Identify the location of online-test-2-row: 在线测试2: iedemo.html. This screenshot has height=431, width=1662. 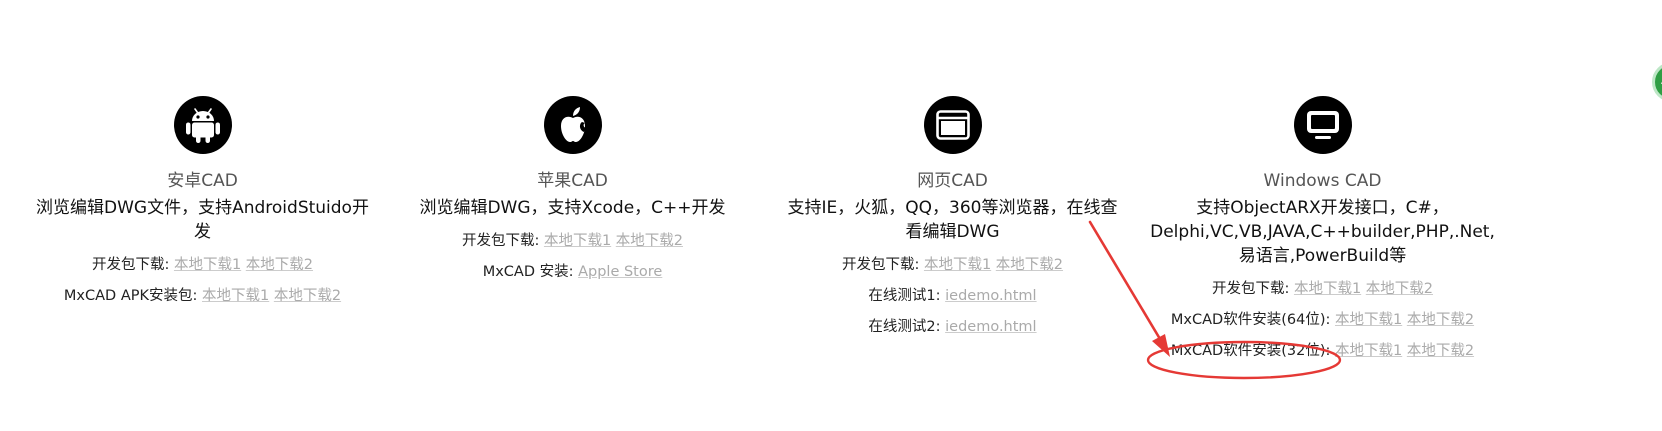
(952, 327).